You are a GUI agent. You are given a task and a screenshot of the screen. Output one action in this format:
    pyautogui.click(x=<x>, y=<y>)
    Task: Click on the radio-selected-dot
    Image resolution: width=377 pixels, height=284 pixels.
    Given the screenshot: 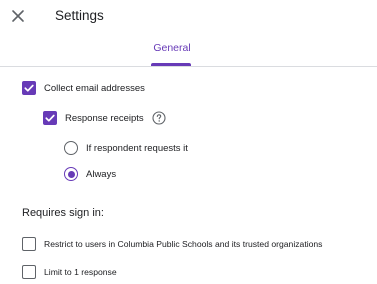 What is the action you would take?
    pyautogui.click(x=71, y=174)
    